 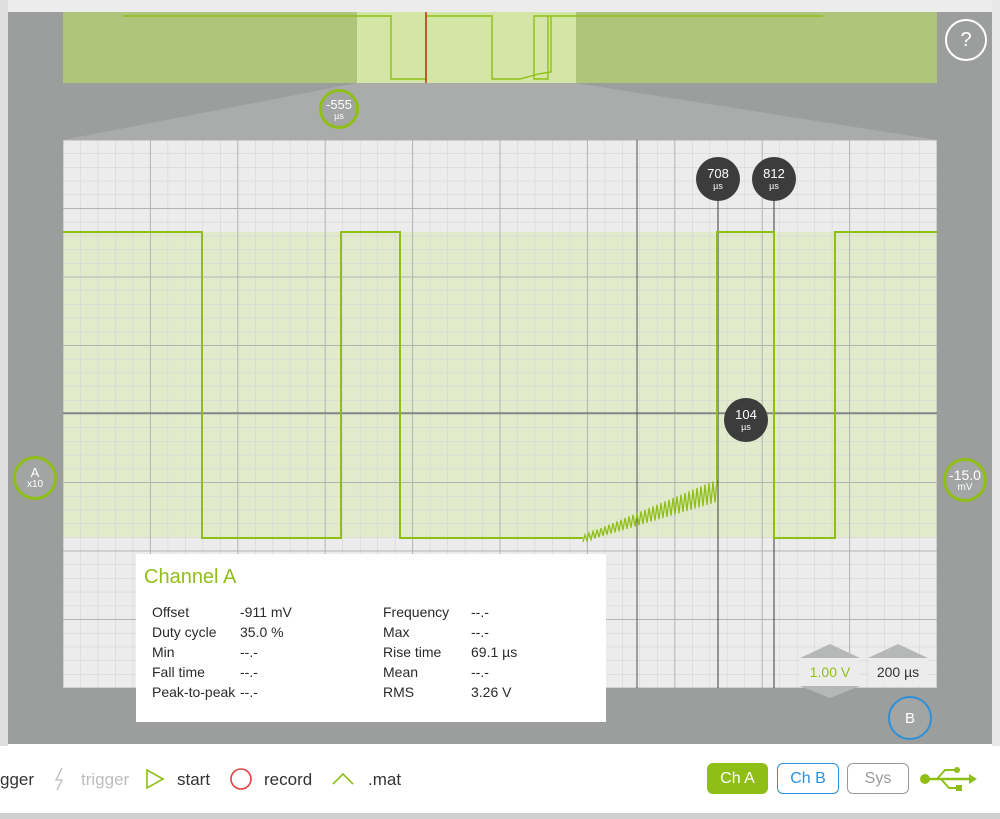 What do you see at coordinates (194, 692) in the screenshot?
I see `measurement-label: Peak-to-peak` at bounding box center [194, 692].